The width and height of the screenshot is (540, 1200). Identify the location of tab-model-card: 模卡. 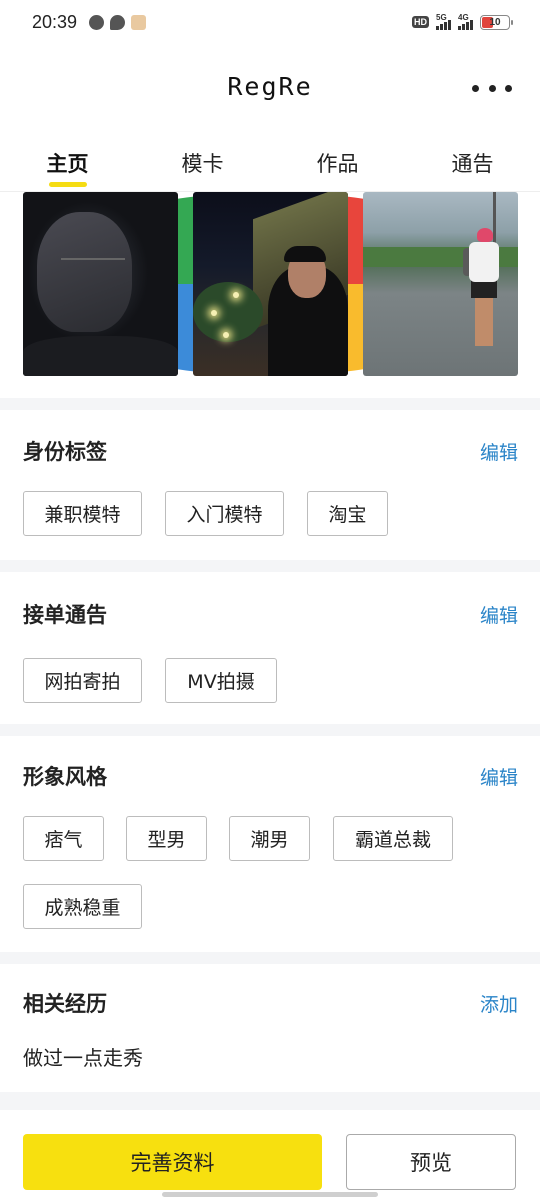
(202, 163).